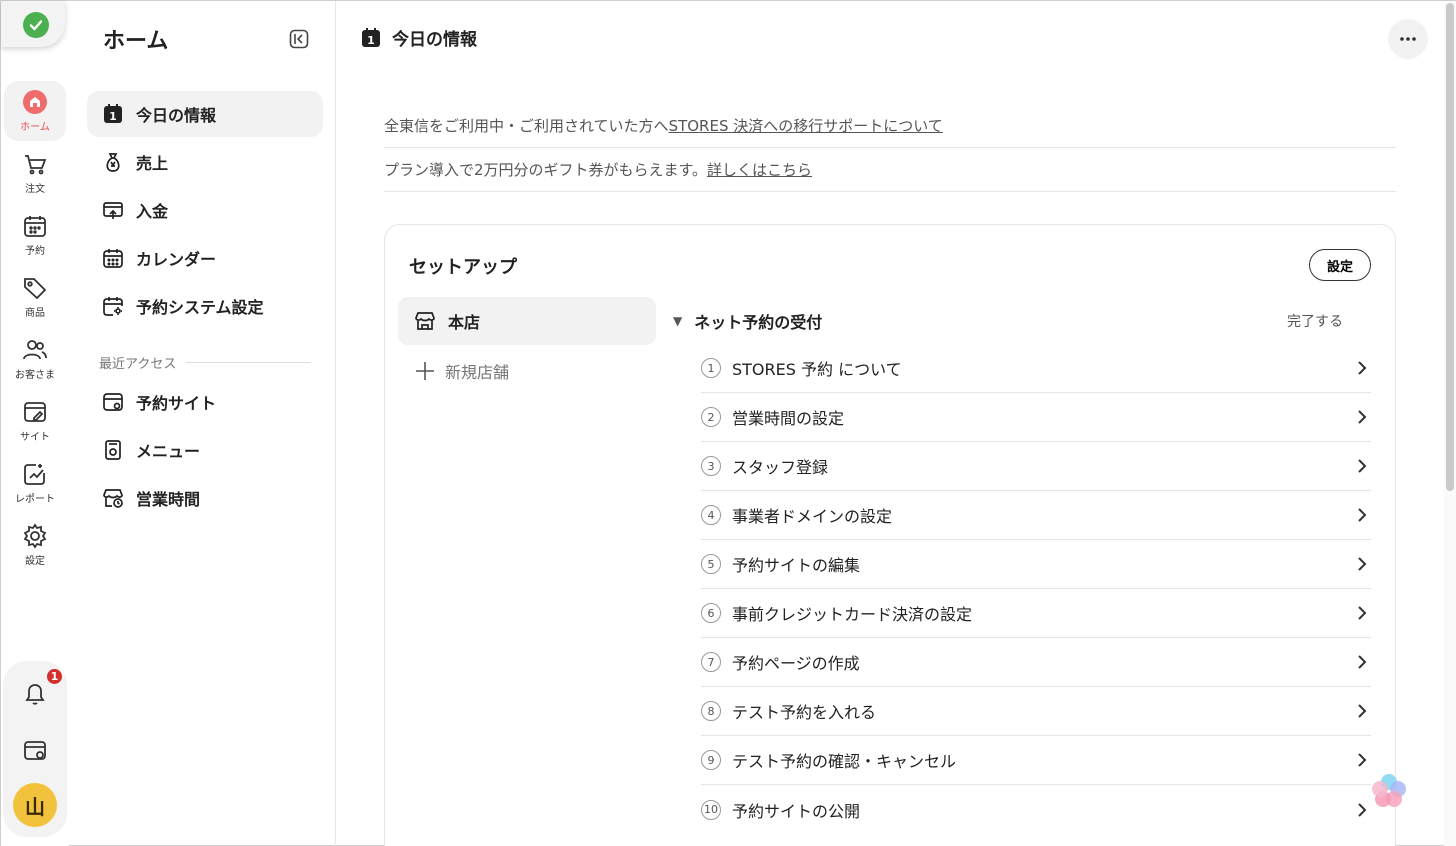 The height and width of the screenshot is (846, 1456). Describe the element at coordinates (205, 162) in the screenshot. I see `sidebar-item-sales: 売上` at that location.